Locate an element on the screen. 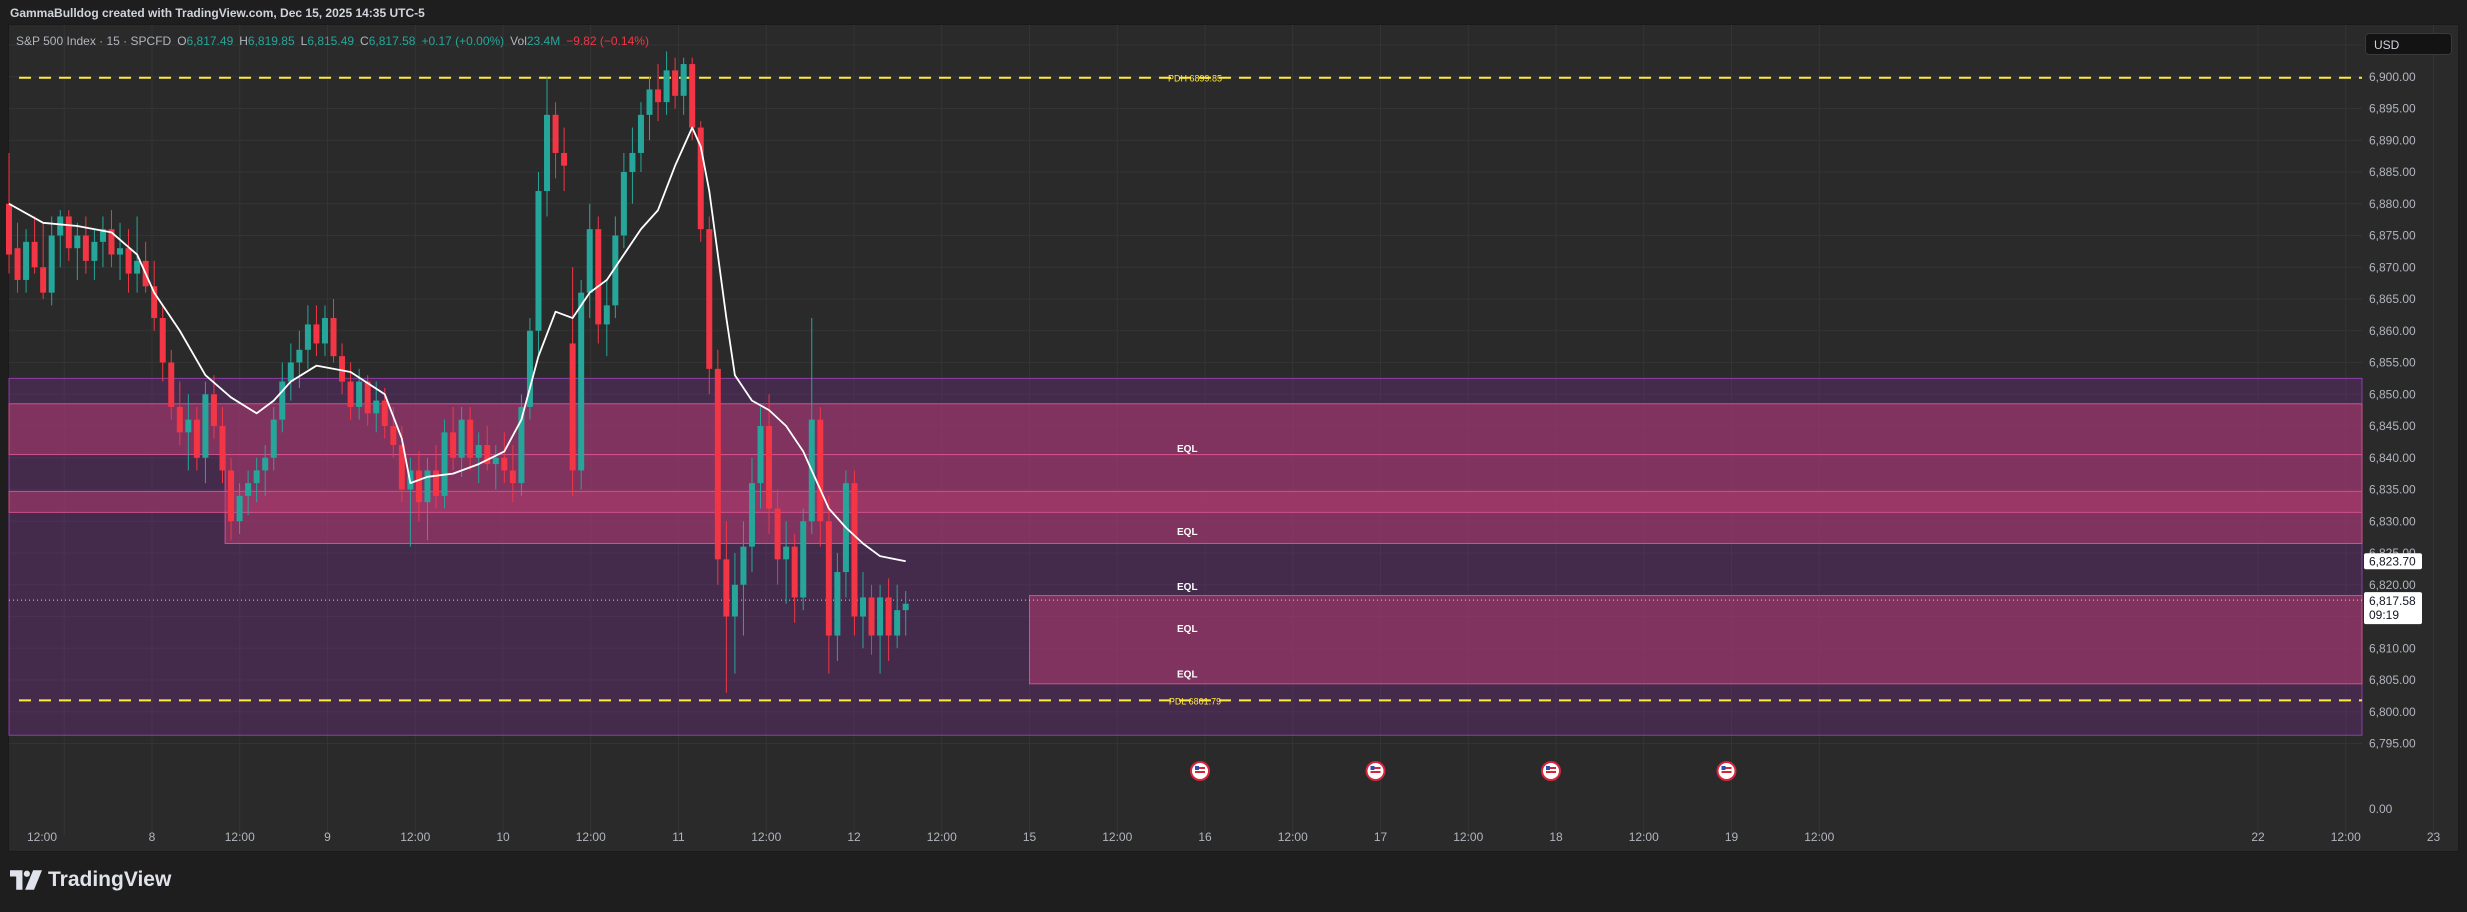 The height and width of the screenshot is (912, 2467). symbol-title: S&P 500 Index · 15 · SPCFD is located at coordinates (93, 41).